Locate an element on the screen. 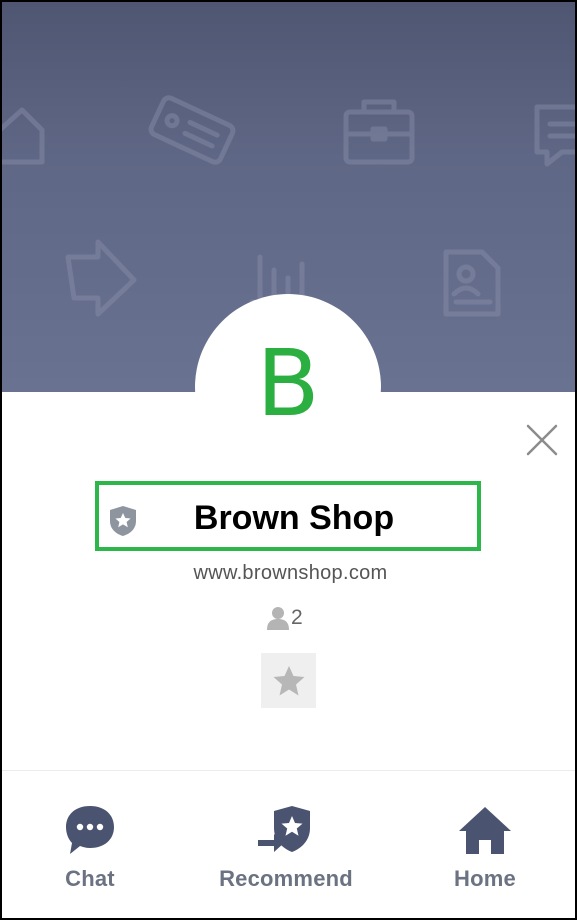 The width and height of the screenshot is (577, 920). profile-url: www.brownshop.com is located at coordinates (288, 573).